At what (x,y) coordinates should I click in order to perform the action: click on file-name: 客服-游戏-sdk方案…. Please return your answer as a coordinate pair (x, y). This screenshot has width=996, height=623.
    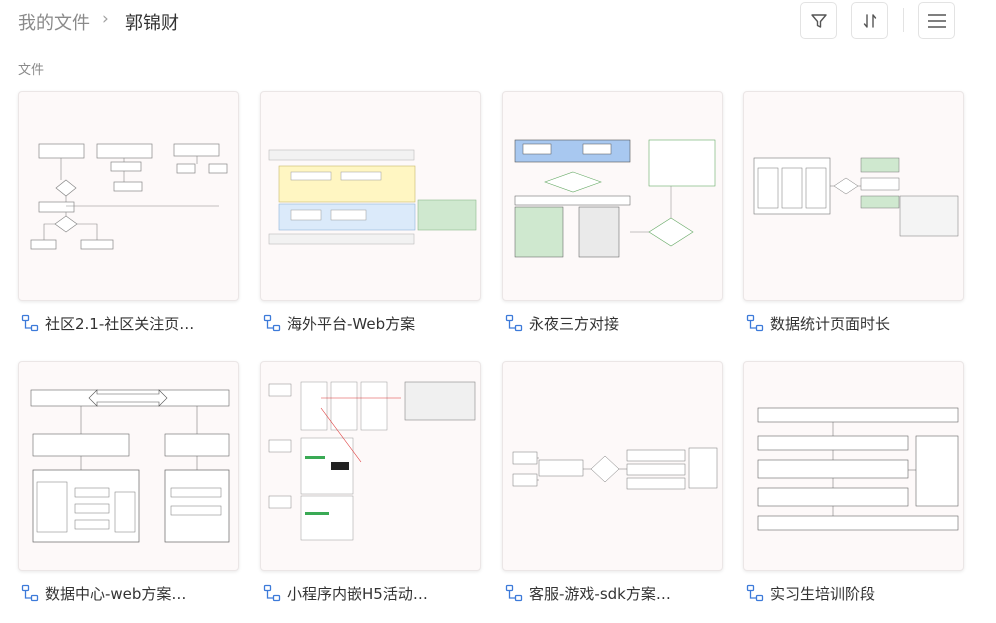
    Looking at the image, I should click on (600, 593).